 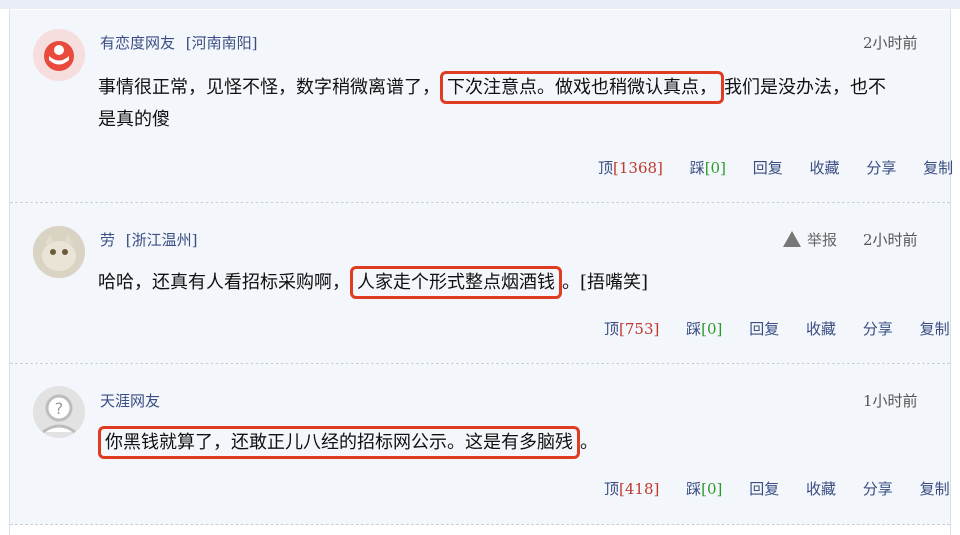 What do you see at coordinates (107, 240) in the screenshot?
I see `username-text: 劳` at bounding box center [107, 240].